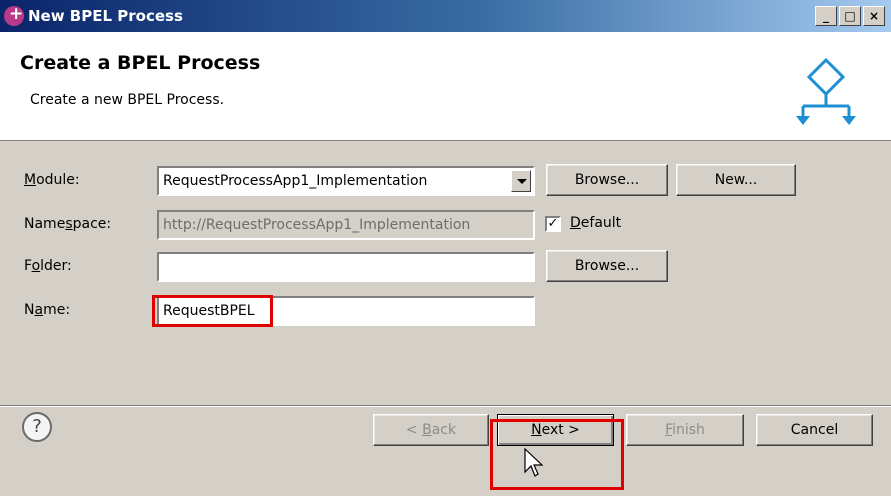  Describe the element at coordinates (48, 266) in the screenshot. I see `folder-label: Folder:` at that location.